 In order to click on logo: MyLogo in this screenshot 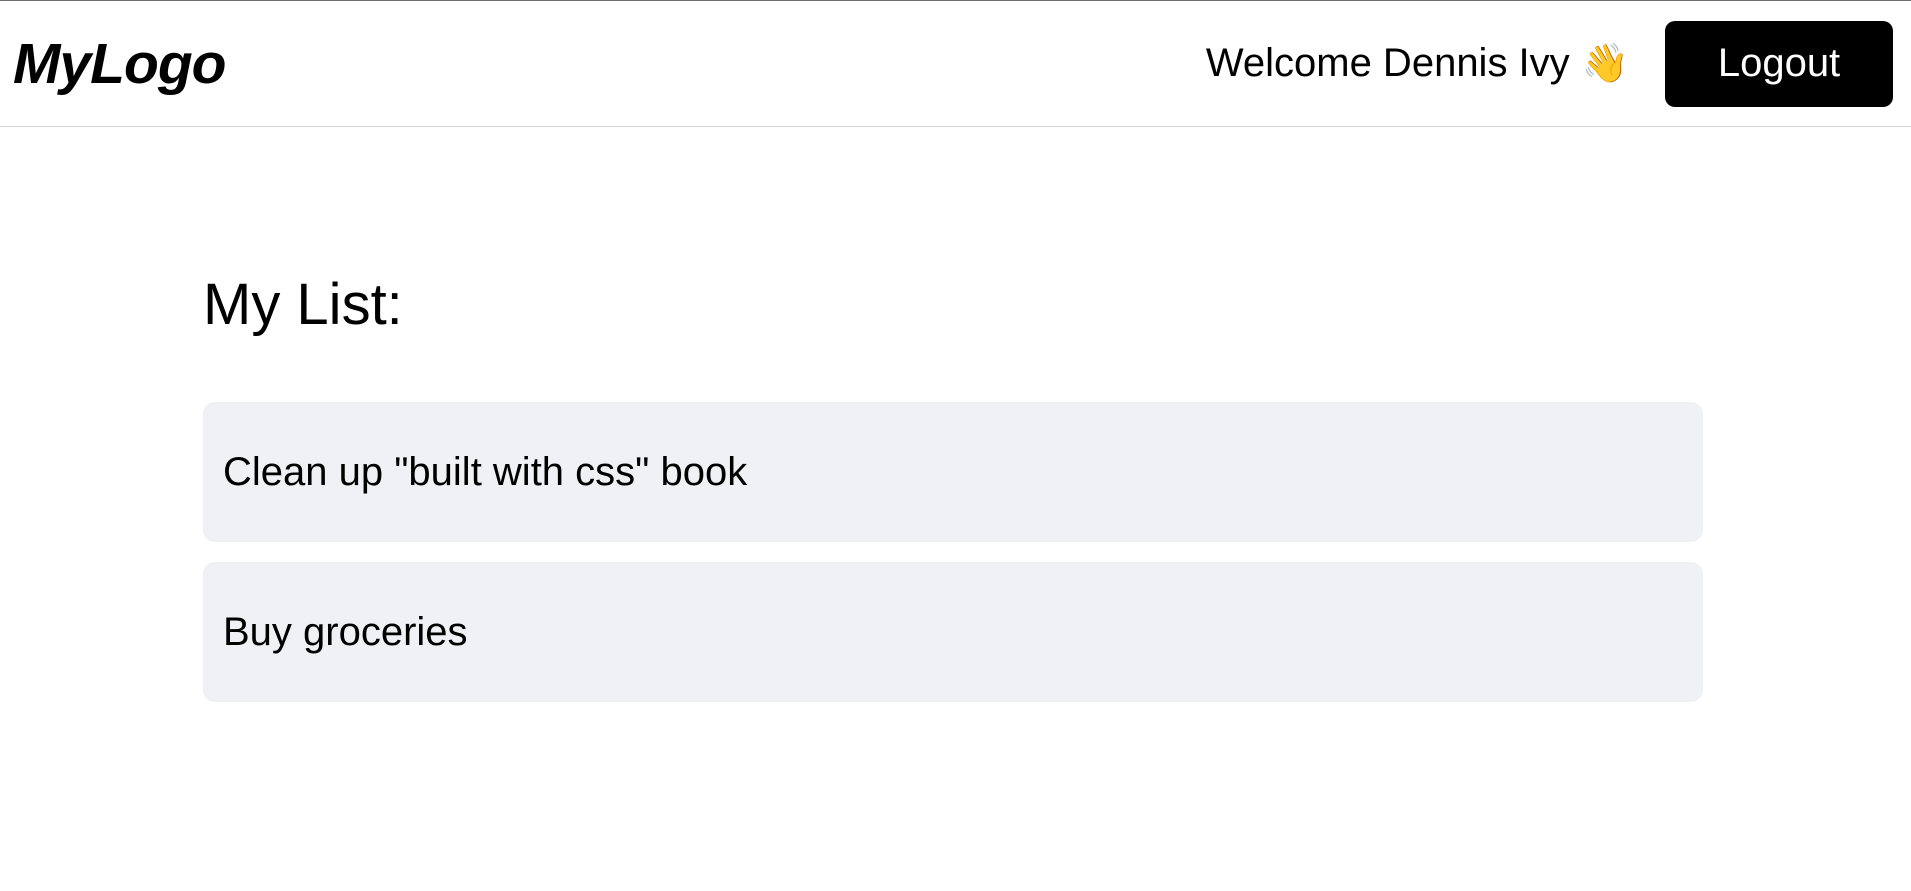, I will do `click(119, 64)`.